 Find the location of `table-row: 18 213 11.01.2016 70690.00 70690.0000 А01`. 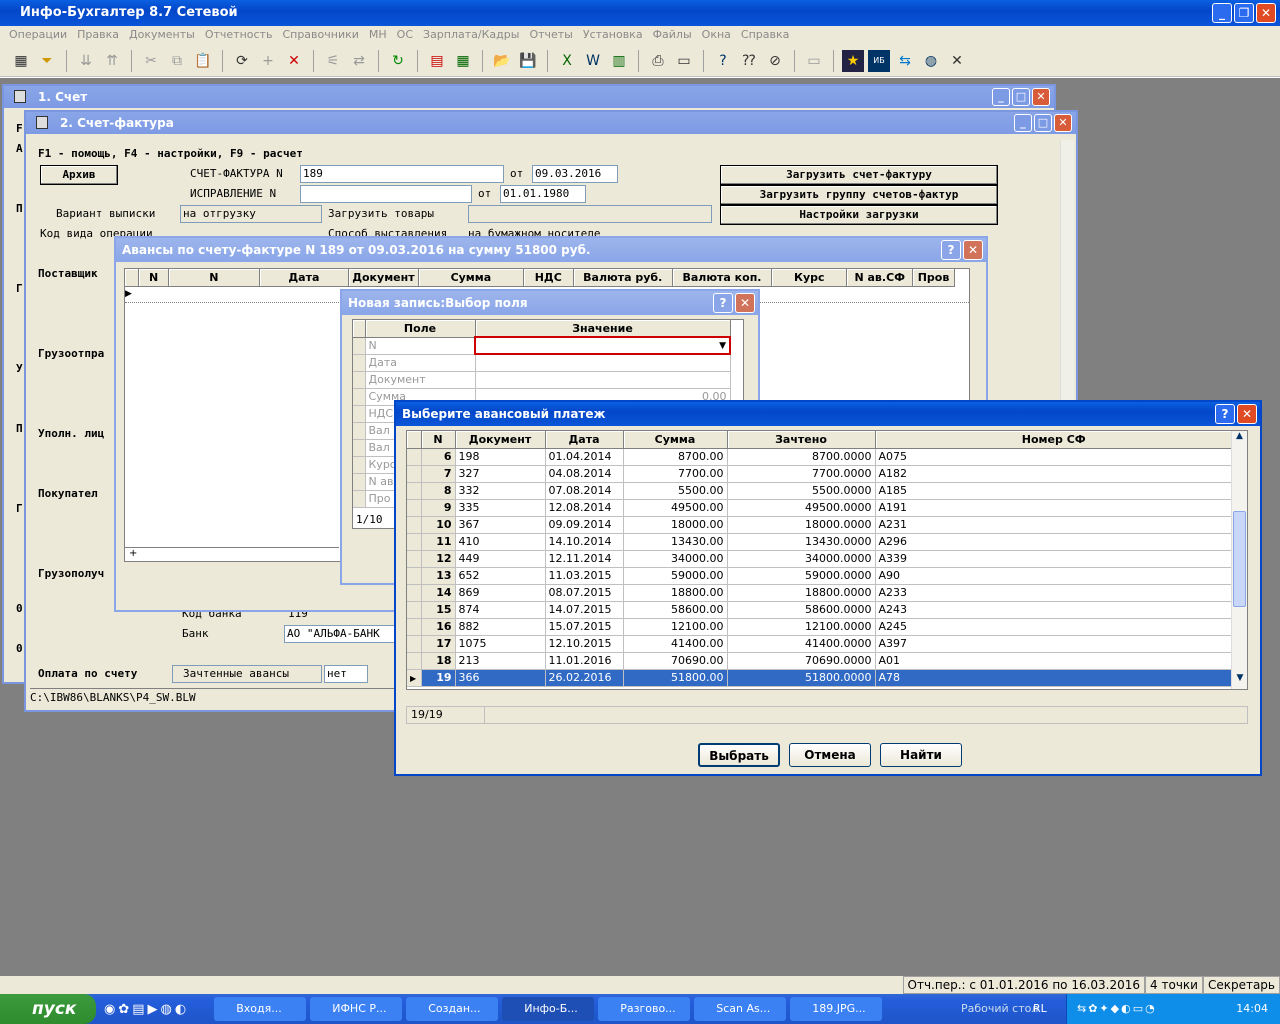

table-row: 18 213 11.01.2016 70690.00 70690.0000 А01 is located at coordinates (820, 661).